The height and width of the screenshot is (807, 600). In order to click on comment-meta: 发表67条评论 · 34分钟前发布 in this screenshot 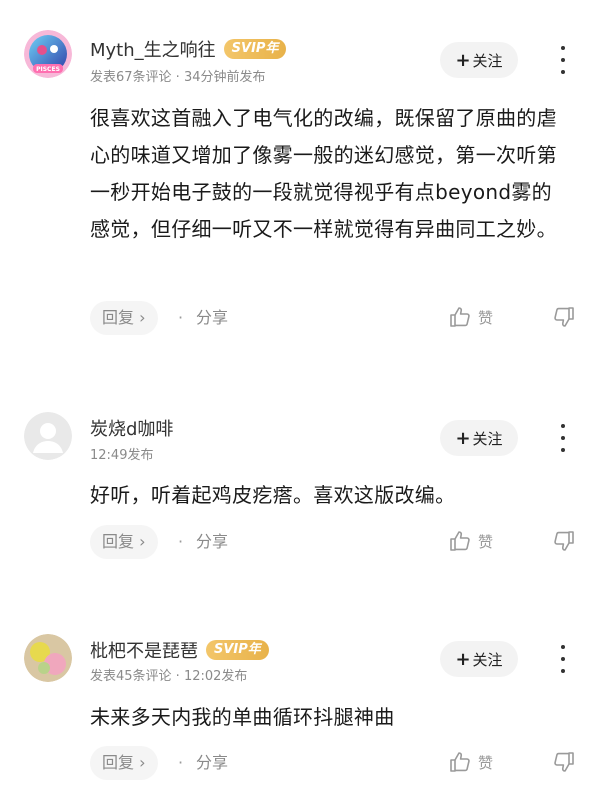, I will do `click(178, 77)`.